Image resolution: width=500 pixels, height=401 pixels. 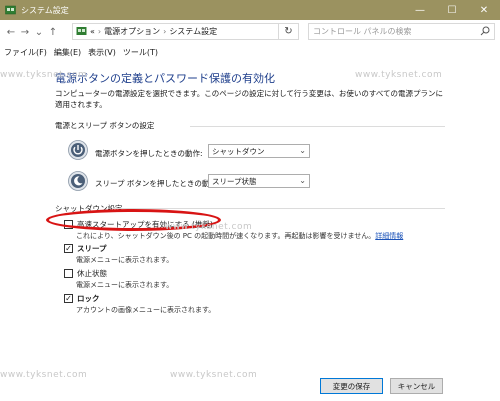 I want to click on cancel-button: キャンセル, so click(x=416, y=386).